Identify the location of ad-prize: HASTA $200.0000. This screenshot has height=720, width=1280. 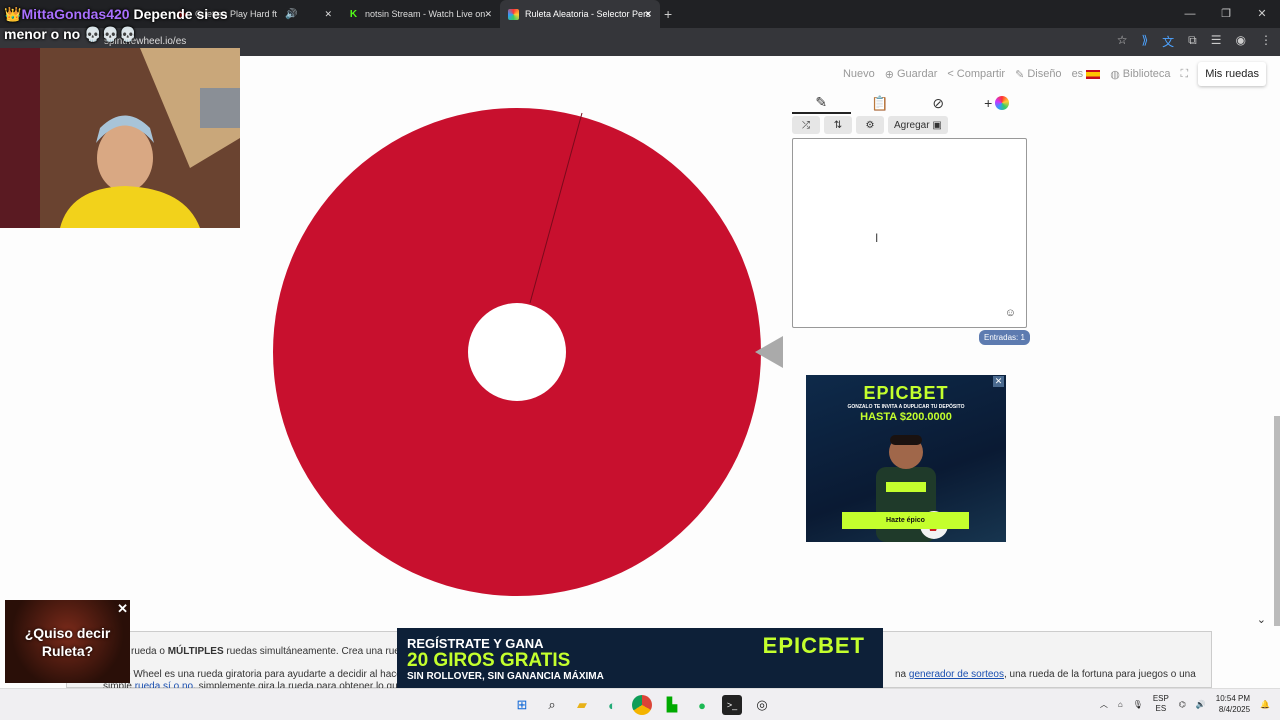
(906, 417).